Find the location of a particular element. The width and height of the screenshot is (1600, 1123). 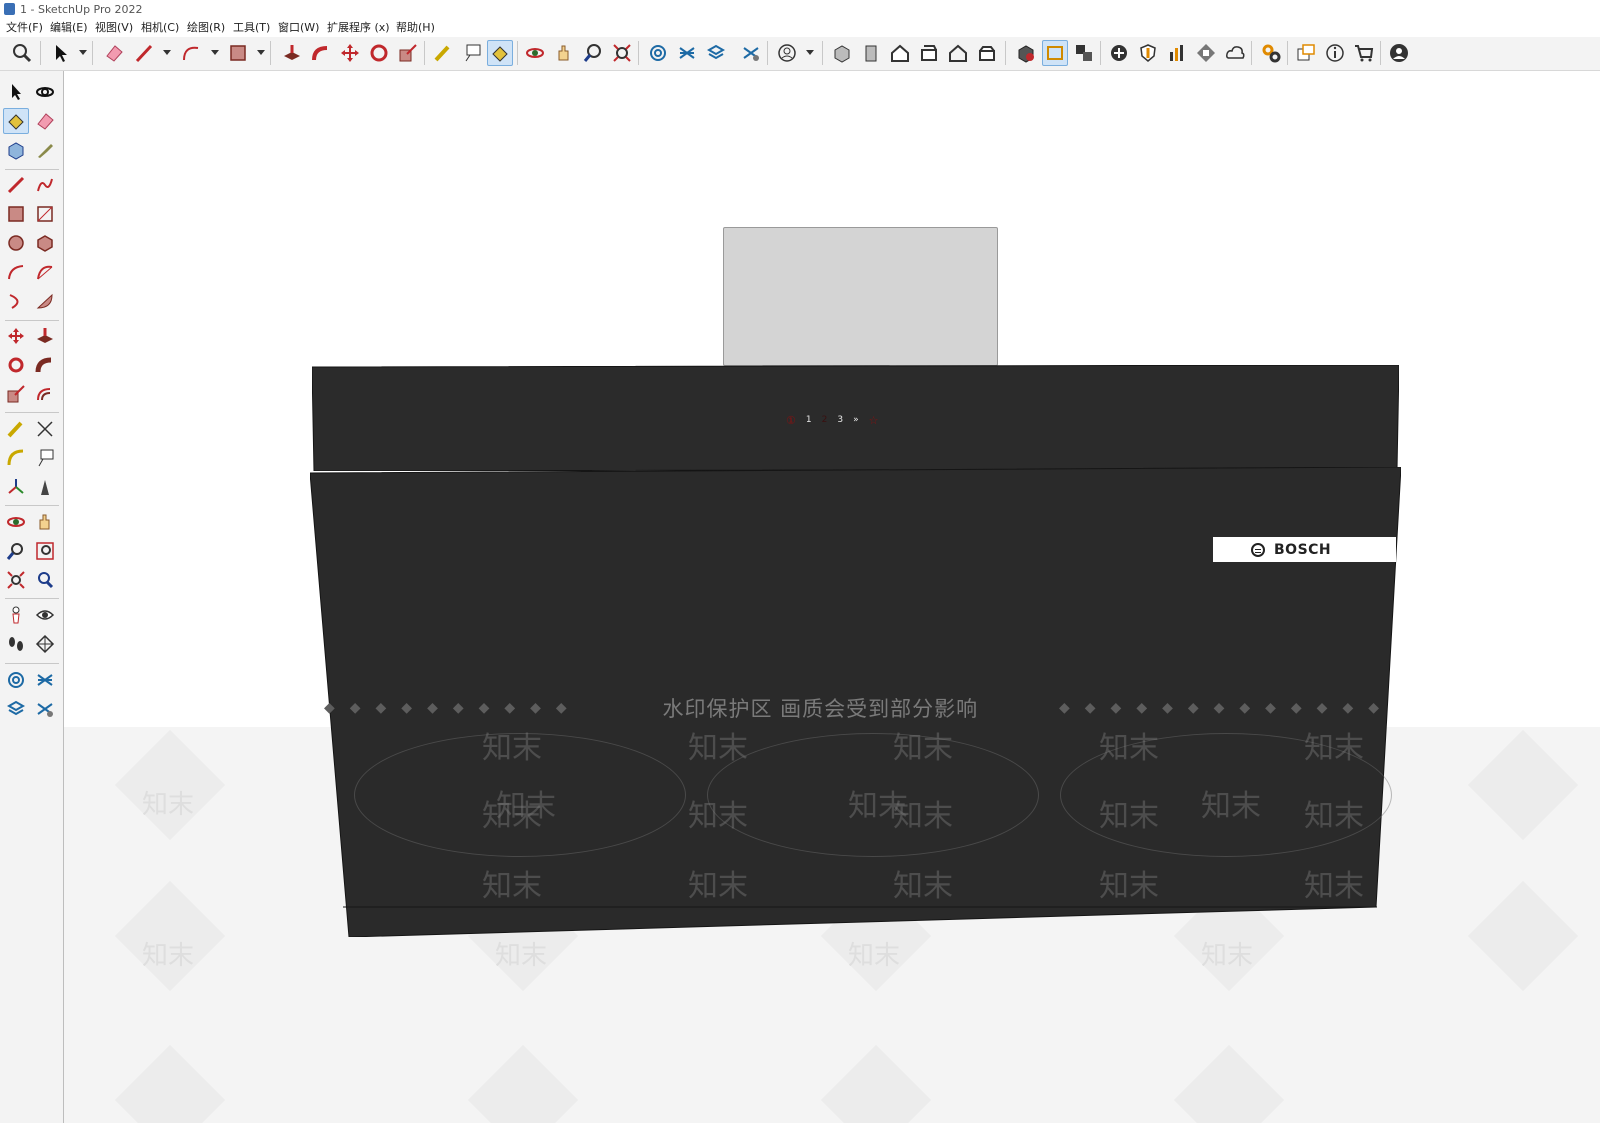

position-camera-icon is located at coordinates (16, 615).